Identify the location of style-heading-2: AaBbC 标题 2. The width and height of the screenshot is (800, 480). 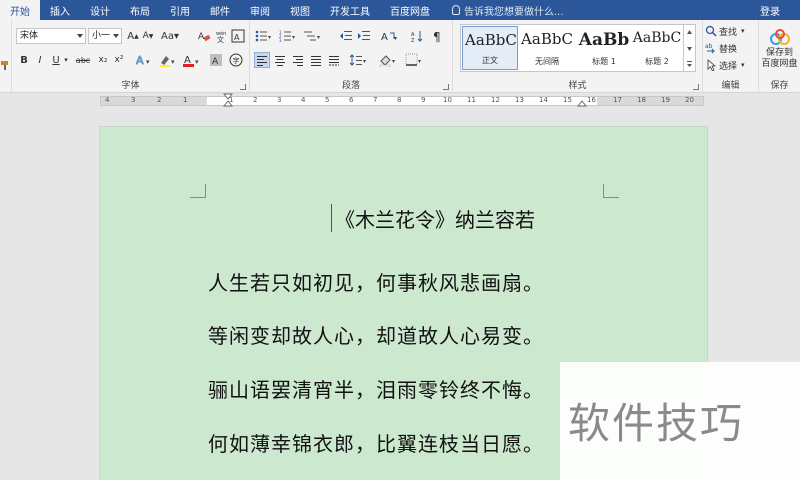
(657, 48).